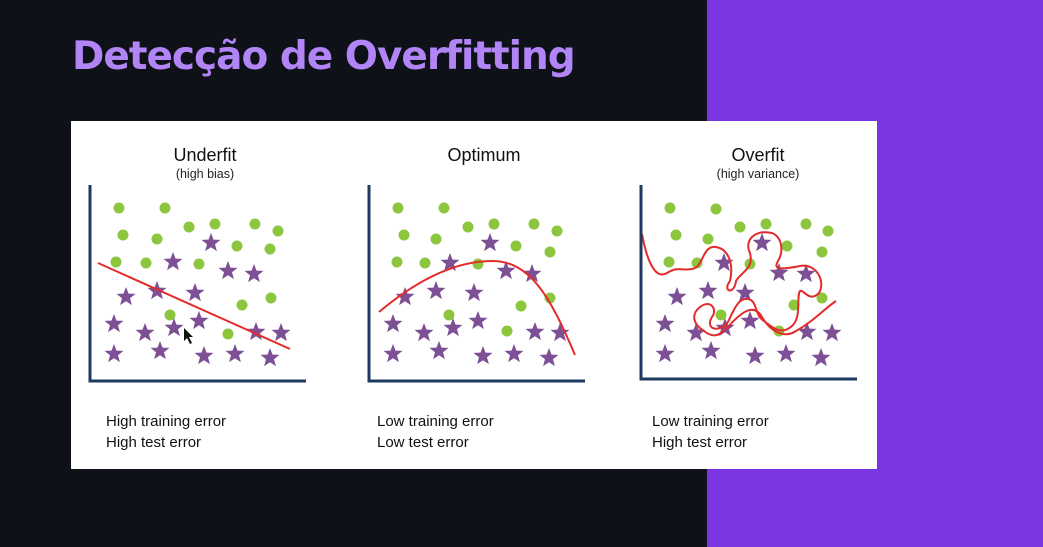  I want to click on star-markers-optimum, so click(476, 300).